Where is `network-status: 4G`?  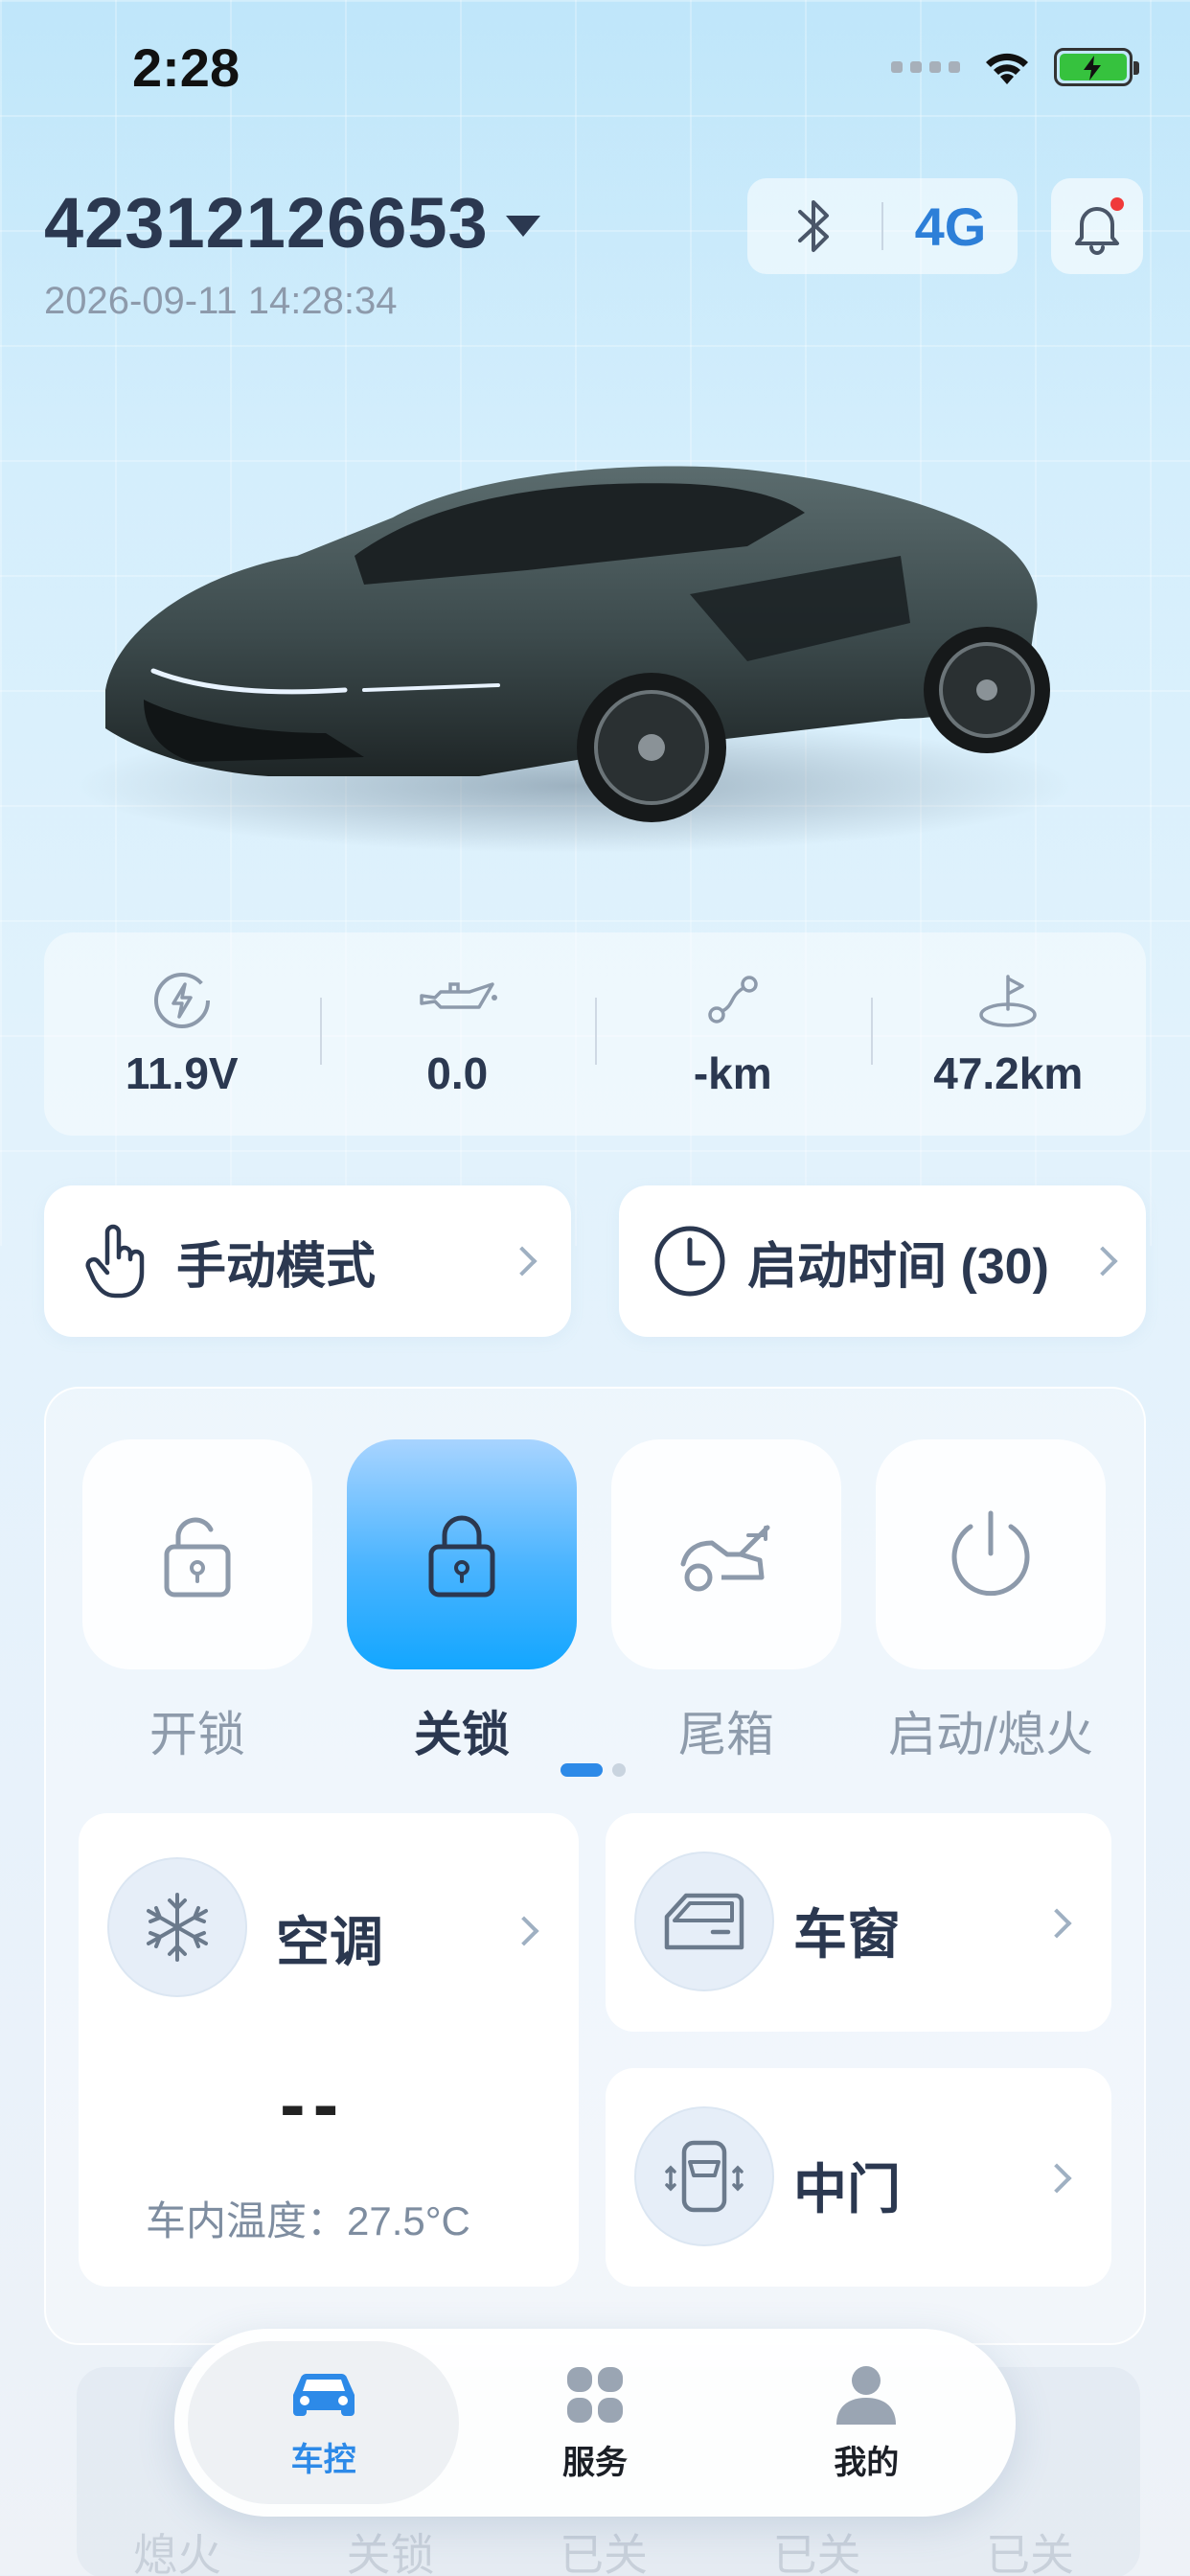 network-status: 4G is located at coordinates (951, 226).